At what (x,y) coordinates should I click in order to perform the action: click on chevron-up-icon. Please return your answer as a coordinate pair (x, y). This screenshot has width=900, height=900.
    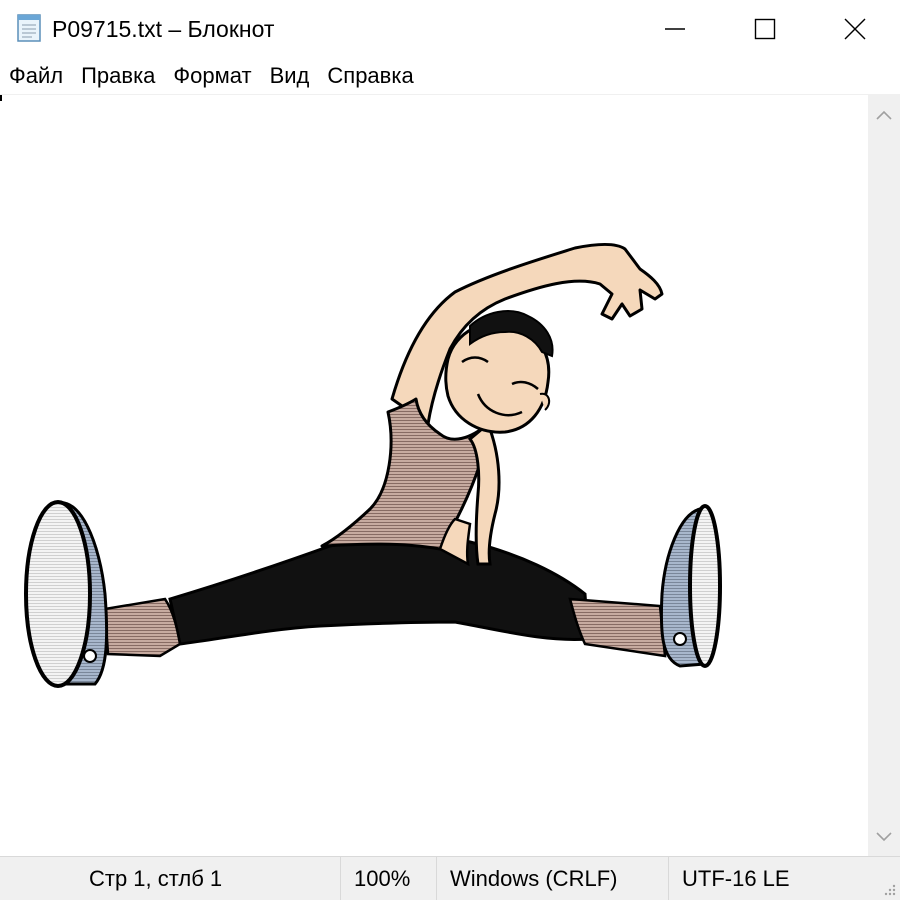
    Looking at the image, I should click on (884, 115).